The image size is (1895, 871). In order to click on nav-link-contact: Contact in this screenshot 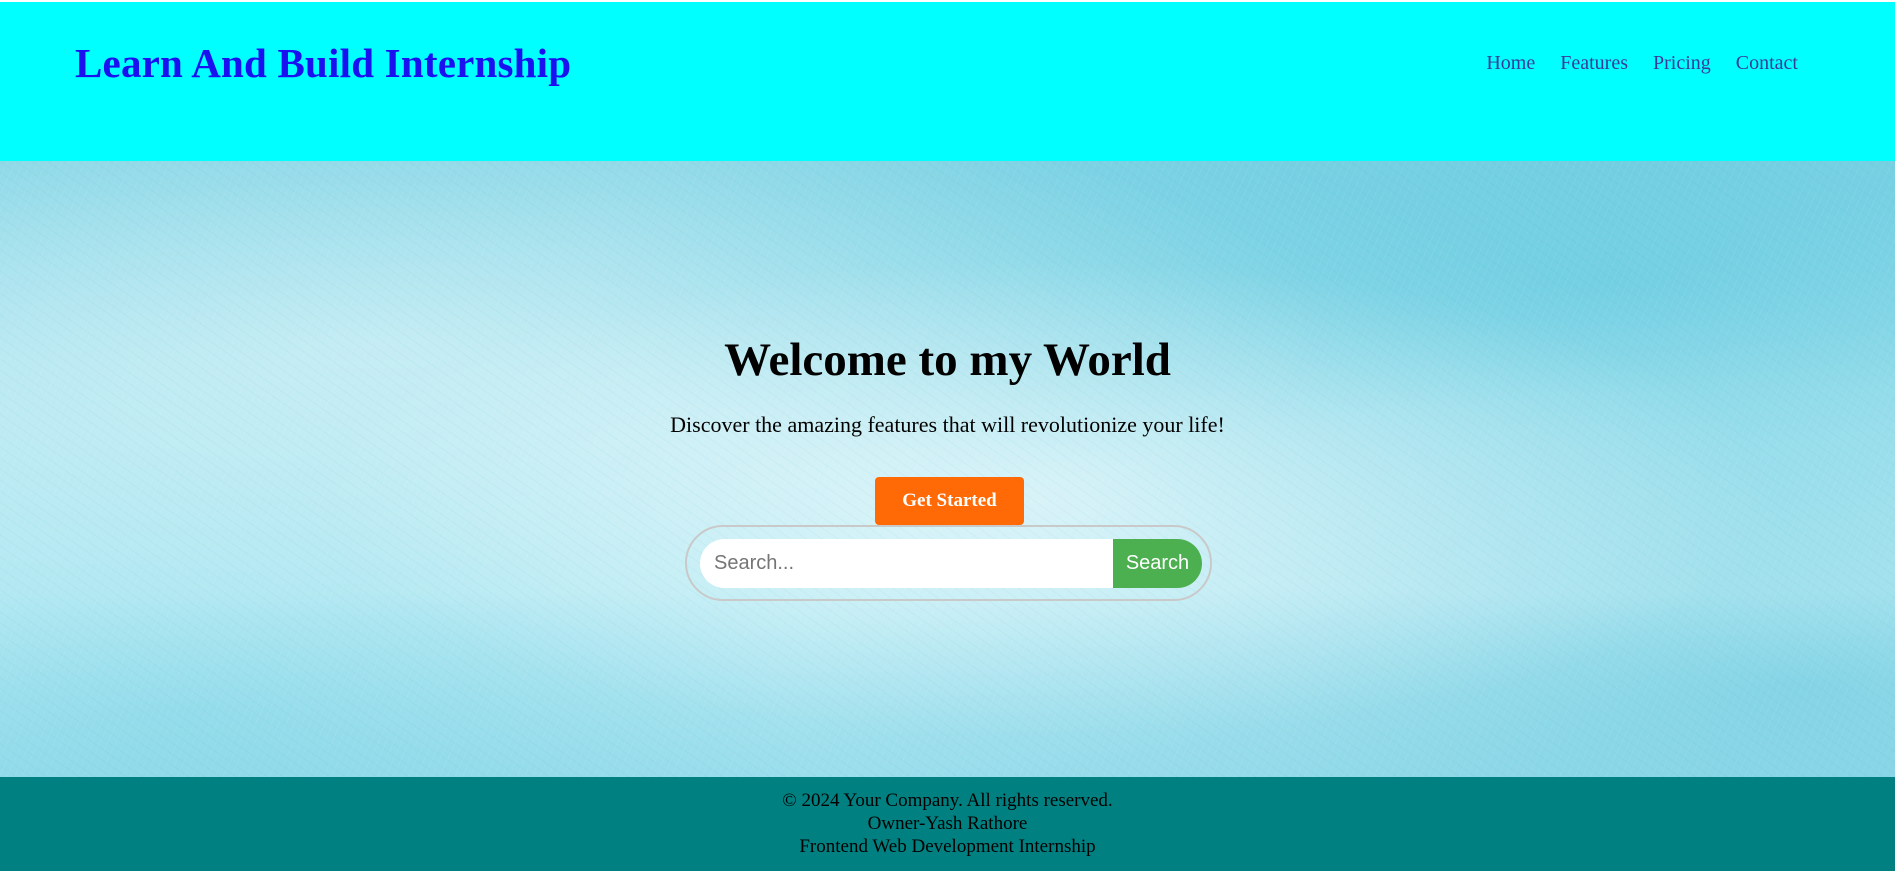, I will do `click(1767, 63)`.